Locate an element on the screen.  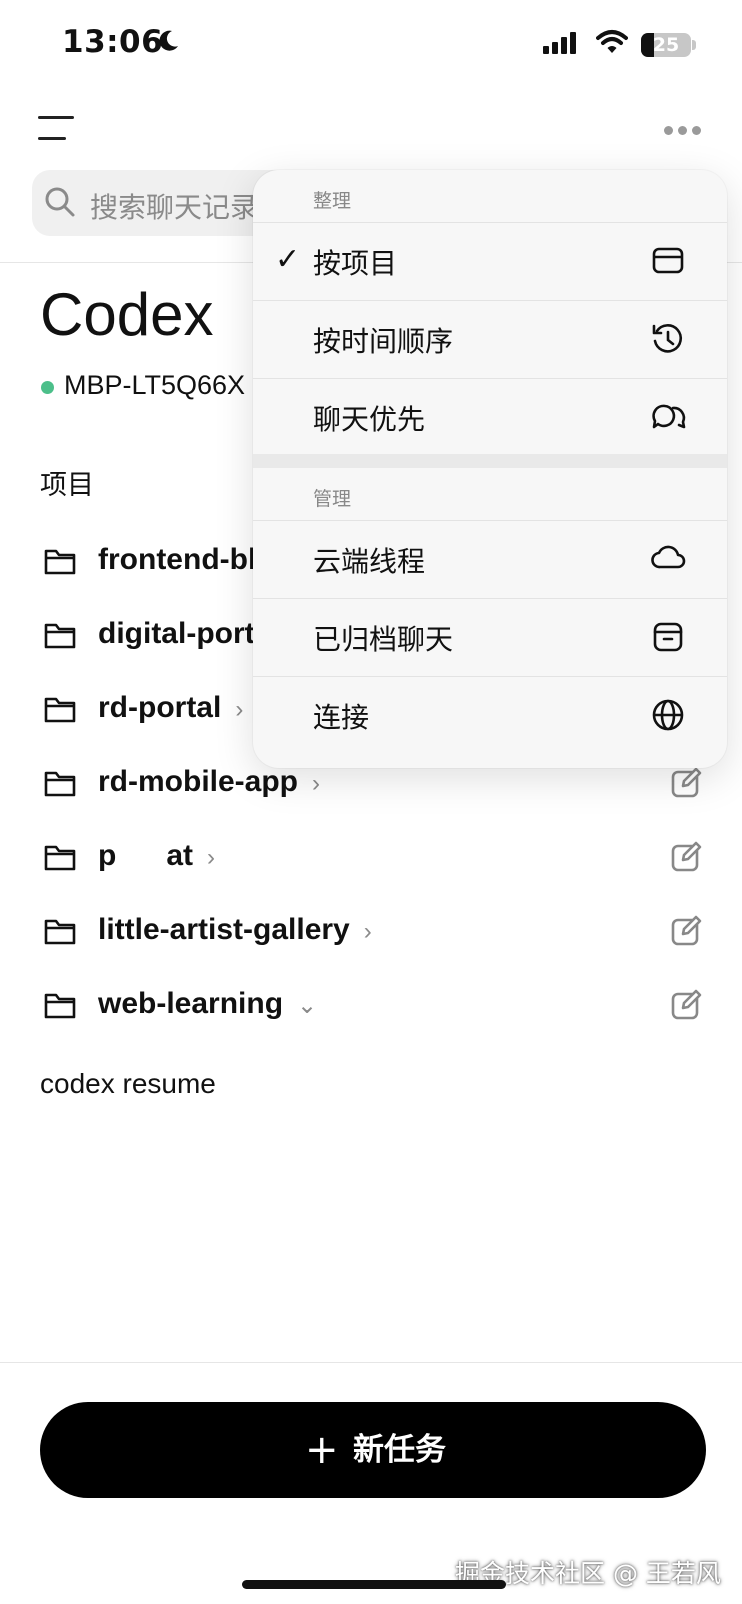
history-icon is located at coordinates (667, 338).